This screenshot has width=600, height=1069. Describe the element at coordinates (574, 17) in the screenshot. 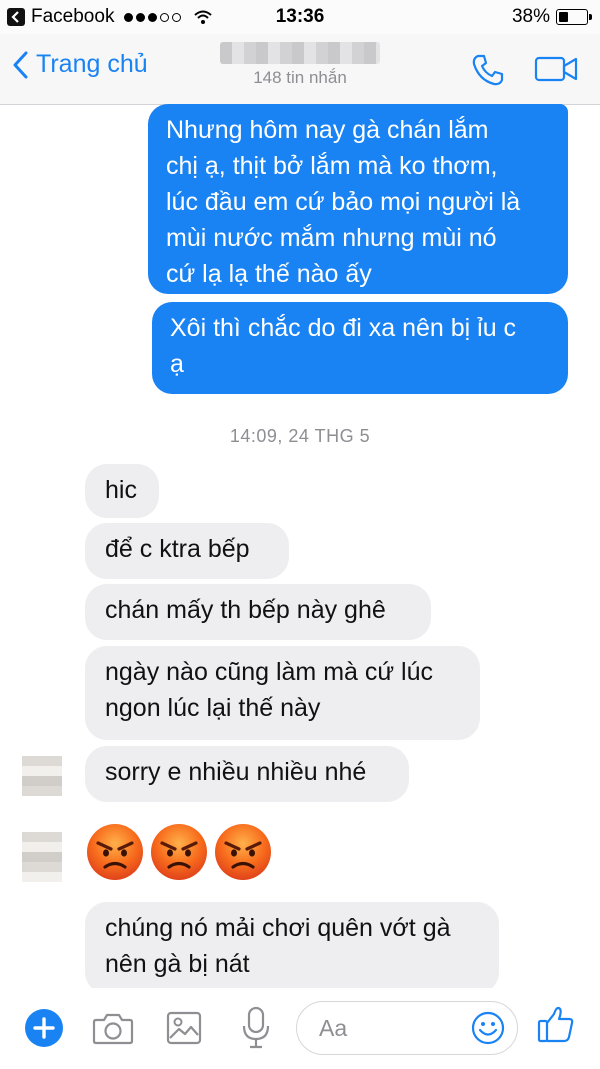

I see `battery-icon` at that location.